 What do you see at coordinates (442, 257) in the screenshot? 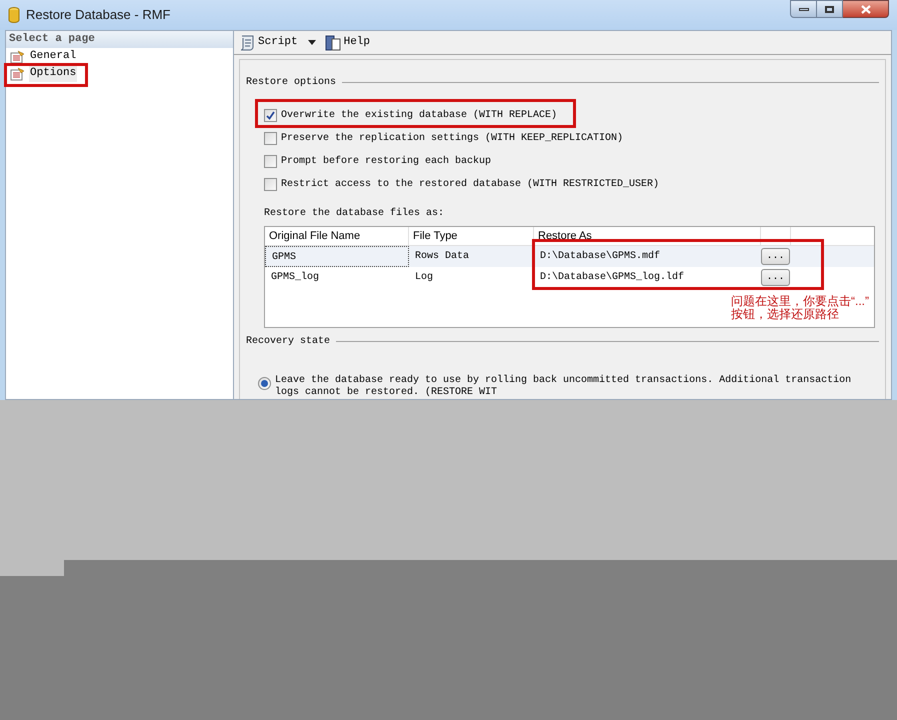
I see `table-cell-text: Rows Data` at bounding box center [442, 257].